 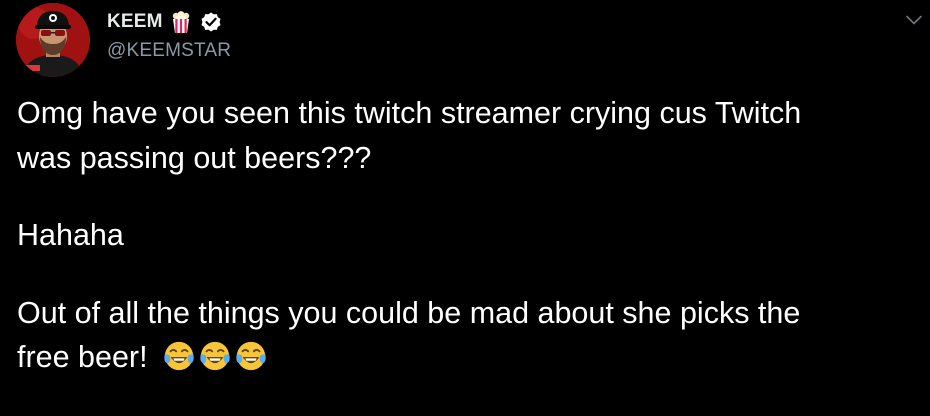 I want to click on avatar-image, so click(x=53, y=40).